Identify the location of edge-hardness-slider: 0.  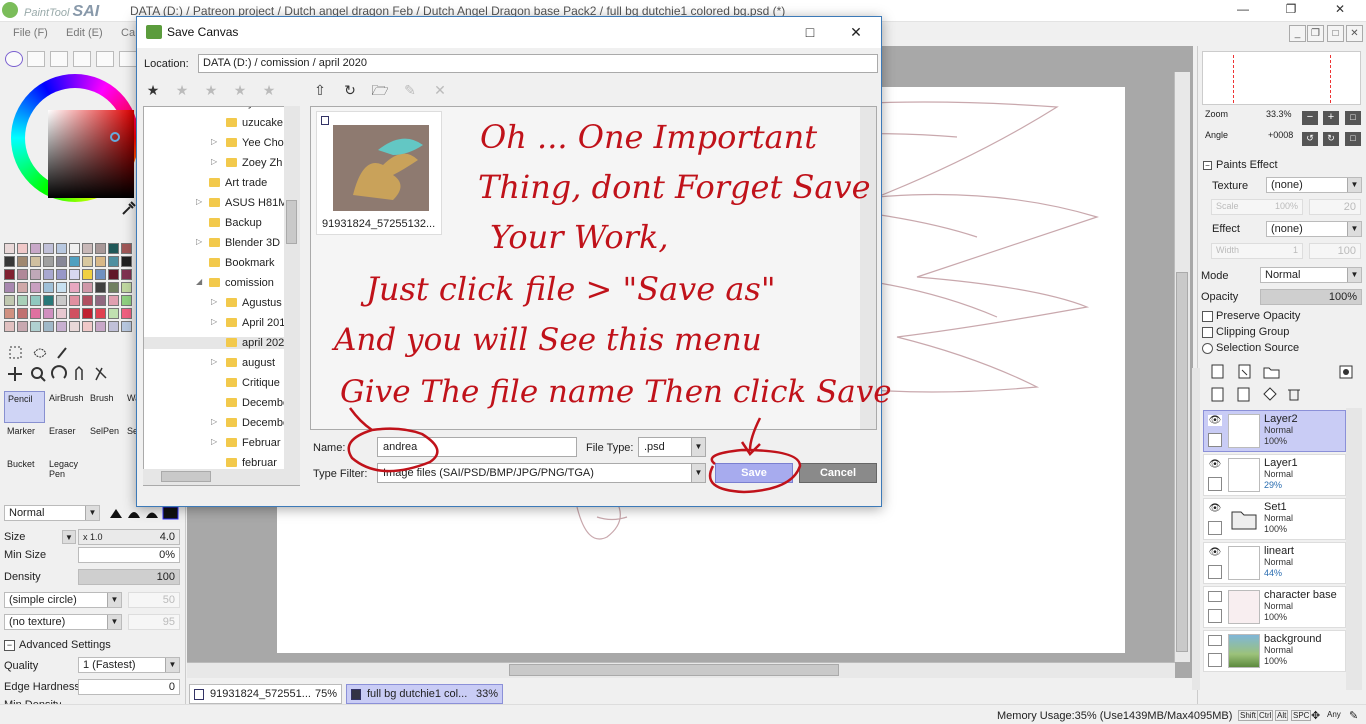
(129, 687).